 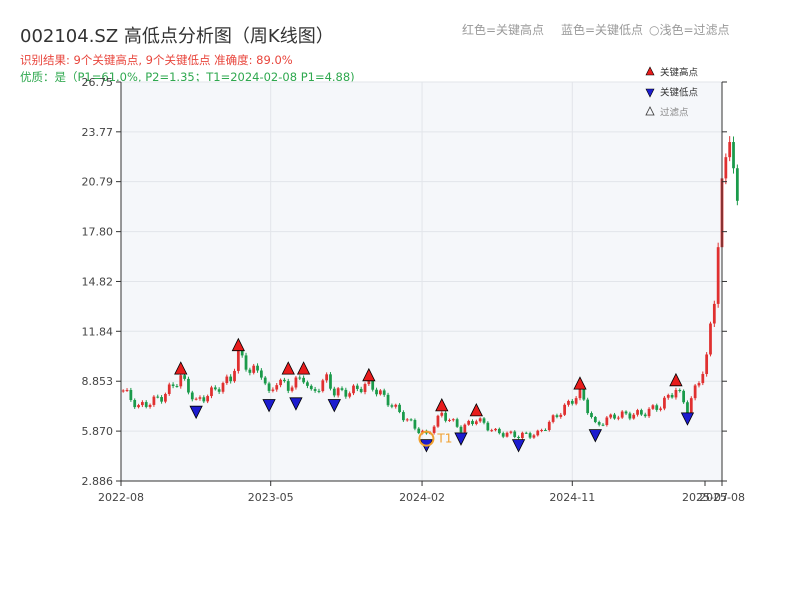 I want to click on x-tick-label: 2024-02, so click(x=422, y=497).